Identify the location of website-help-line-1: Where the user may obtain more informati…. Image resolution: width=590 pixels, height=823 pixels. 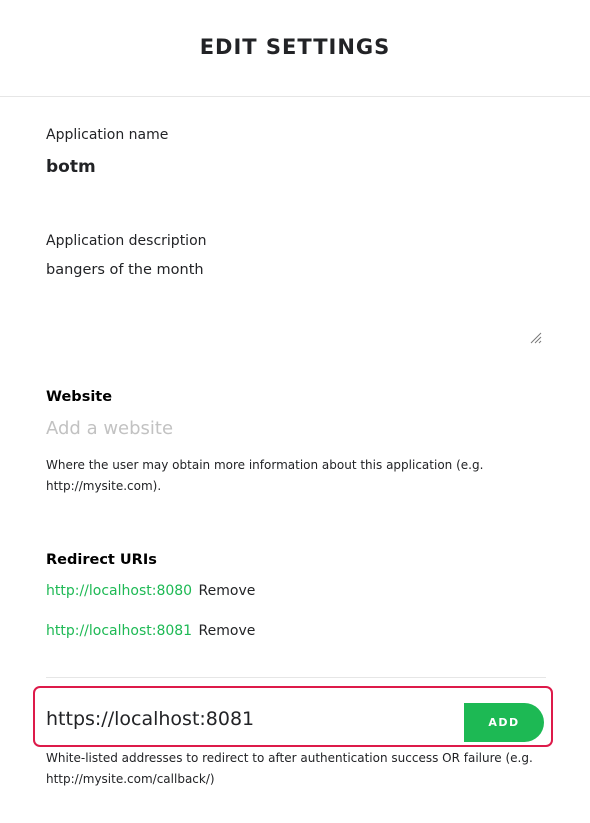
(265, 465).